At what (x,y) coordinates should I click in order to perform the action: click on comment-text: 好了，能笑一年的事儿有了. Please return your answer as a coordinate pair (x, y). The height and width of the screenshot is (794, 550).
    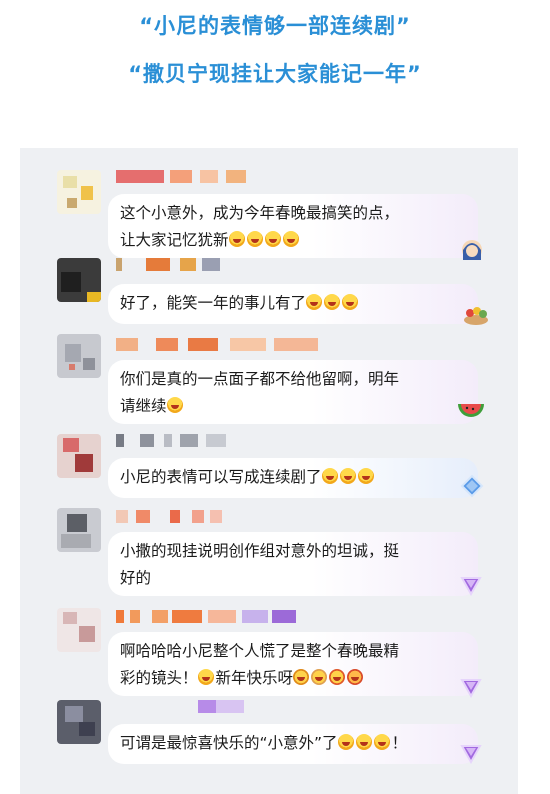
    Looking at the image, I should click on (293, 303).